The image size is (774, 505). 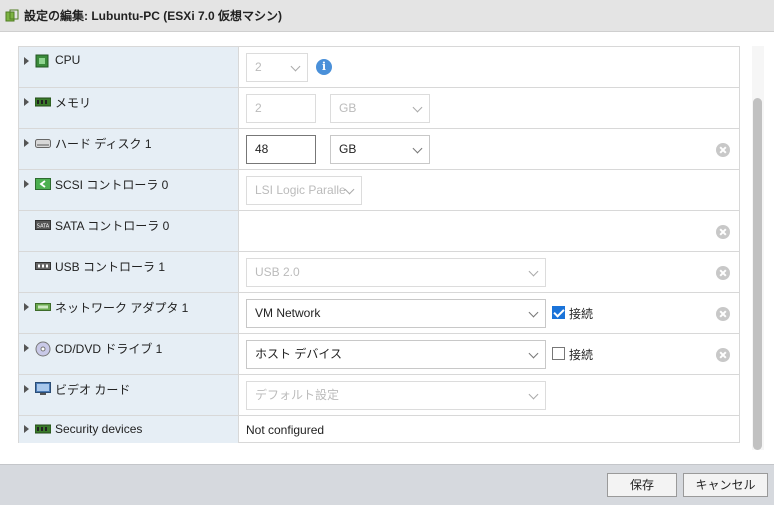 What do you see at coordinates (387, 16) in the screenshot?
I see `dialog-titlebar: 設定の編集: Lubuntu-PC (ESXi 7.0 仮想マシン)` at bounding box center [387, 16].